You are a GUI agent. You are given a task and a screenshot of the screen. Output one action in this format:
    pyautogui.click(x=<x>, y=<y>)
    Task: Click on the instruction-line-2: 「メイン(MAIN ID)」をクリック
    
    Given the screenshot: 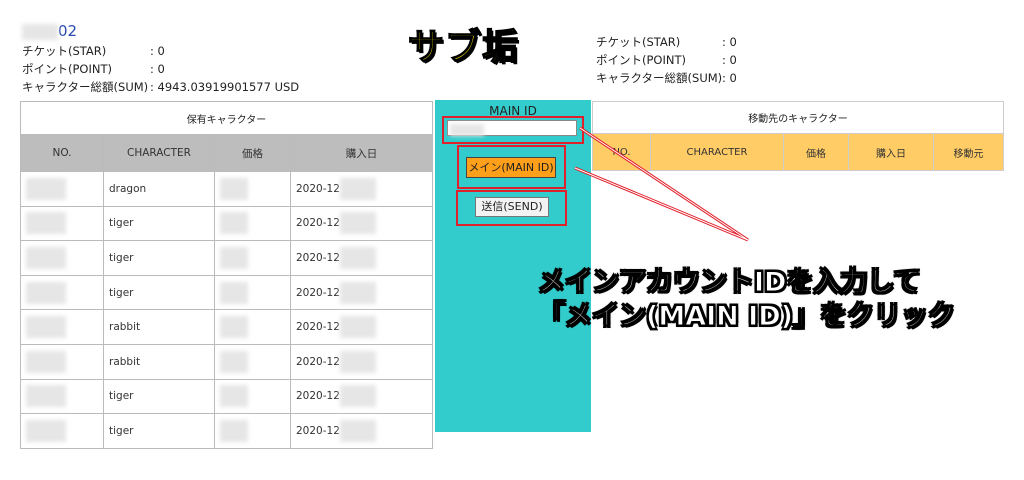 What is the action you would take?
    pyautogui.click(x=747, y=317)
    